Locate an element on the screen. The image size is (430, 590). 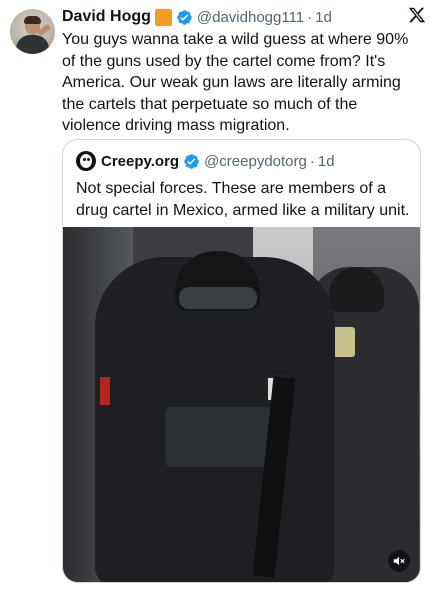
quoted-tweet-header: Creepy.org @creepydotorg · 1d is located at coordinates (205, 161).